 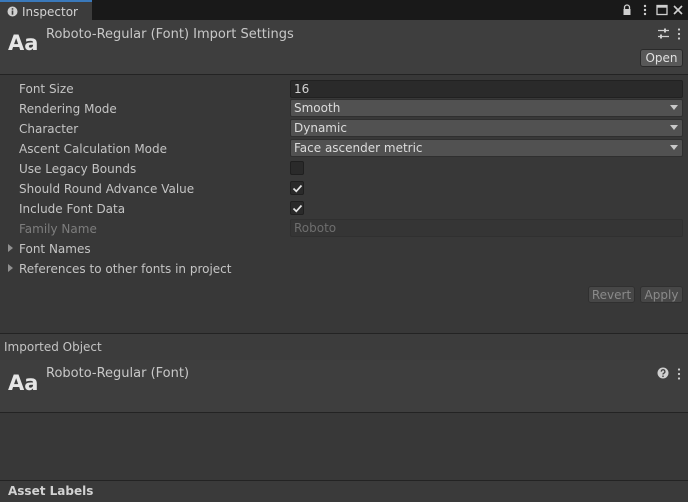 What do you see at coordinates (486, 89) in the screenshot?
I see `font-size-field: 16` at bounding box center [486, 89].